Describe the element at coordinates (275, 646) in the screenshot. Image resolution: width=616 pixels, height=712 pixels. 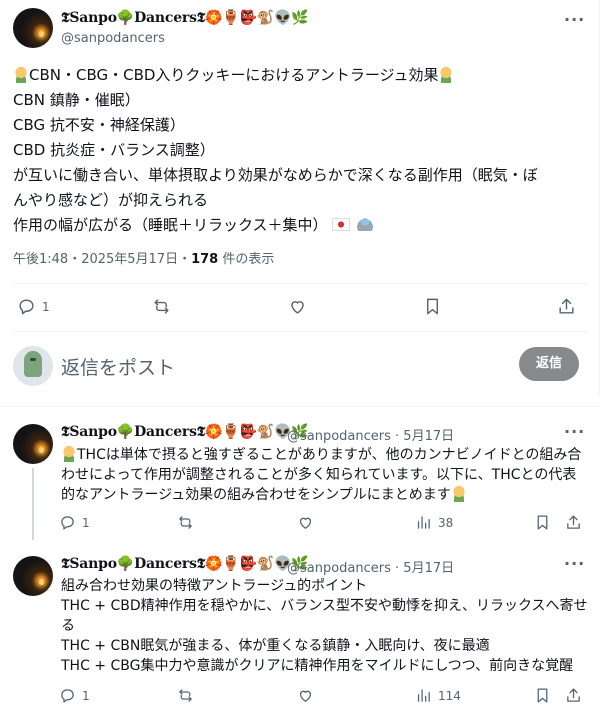
I see `reply-line: THC + CBN眠気が強まる、体が重くなる鎮静・入眠向け、夜に最適` at that location.